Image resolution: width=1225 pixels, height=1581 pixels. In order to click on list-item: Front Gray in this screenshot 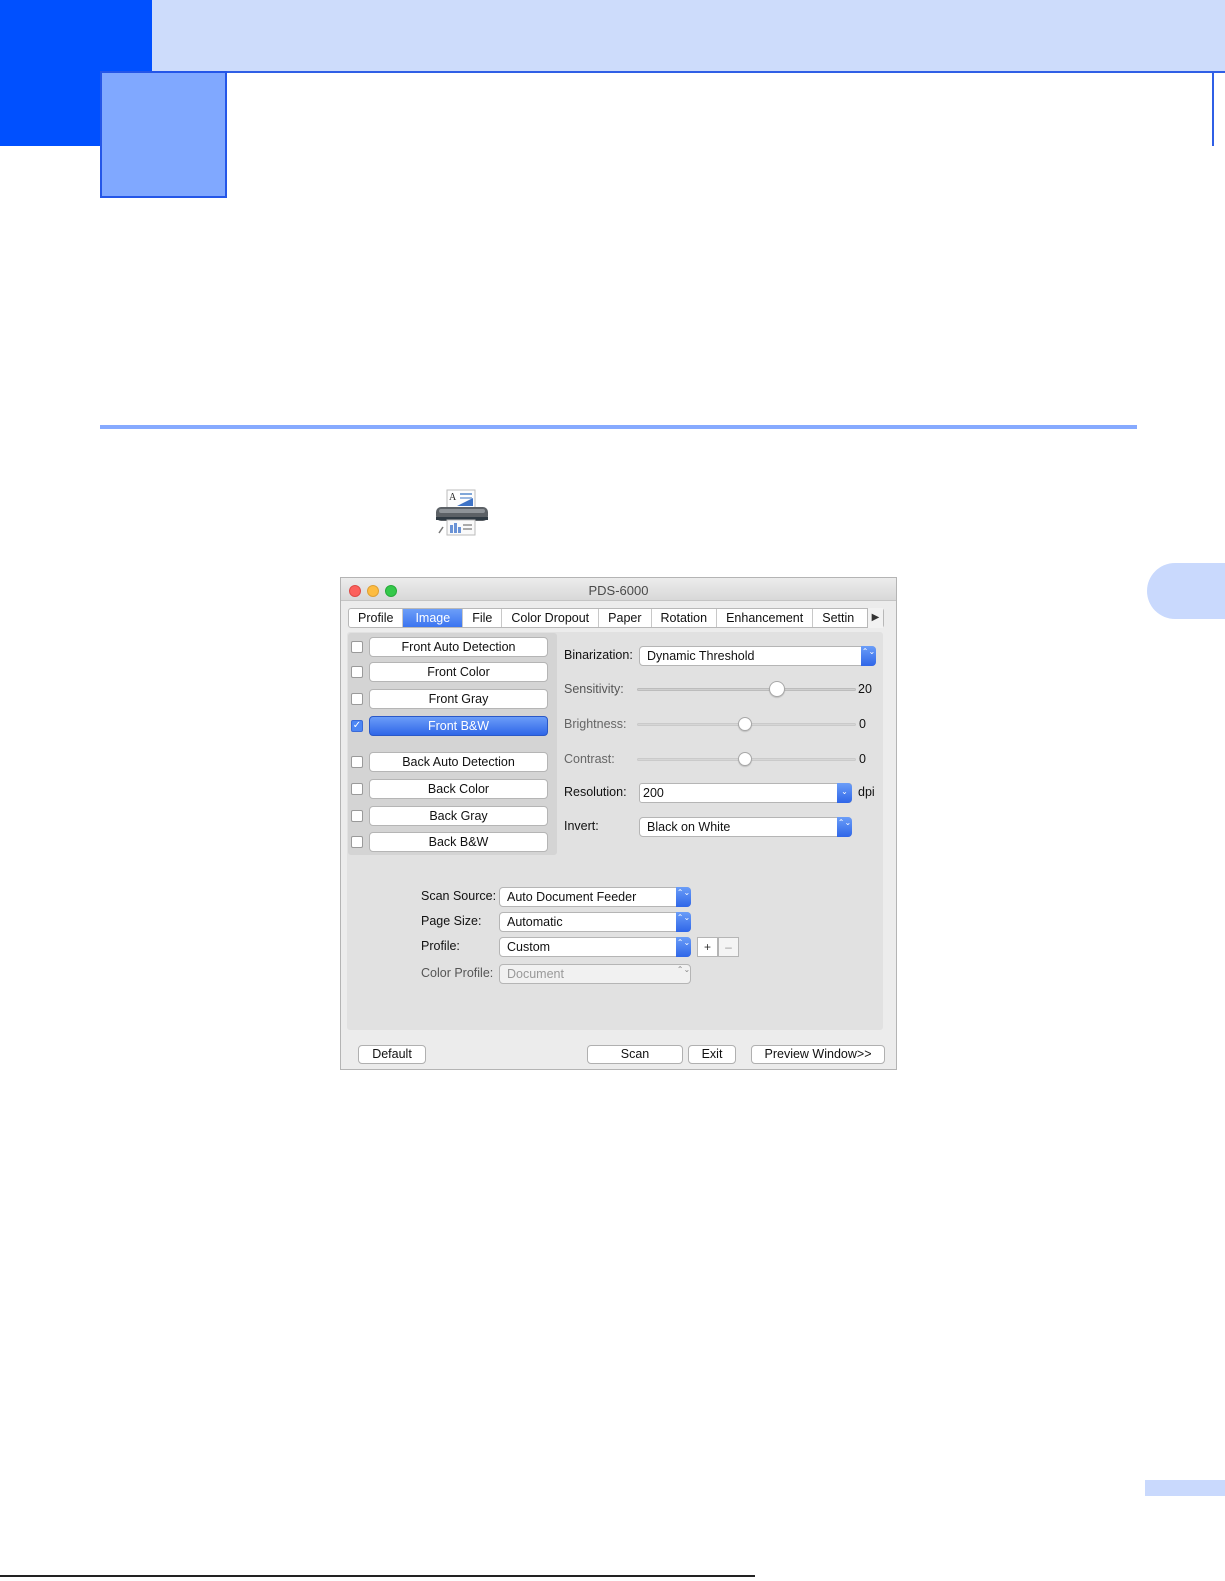, I will do `click(452, 699)`.